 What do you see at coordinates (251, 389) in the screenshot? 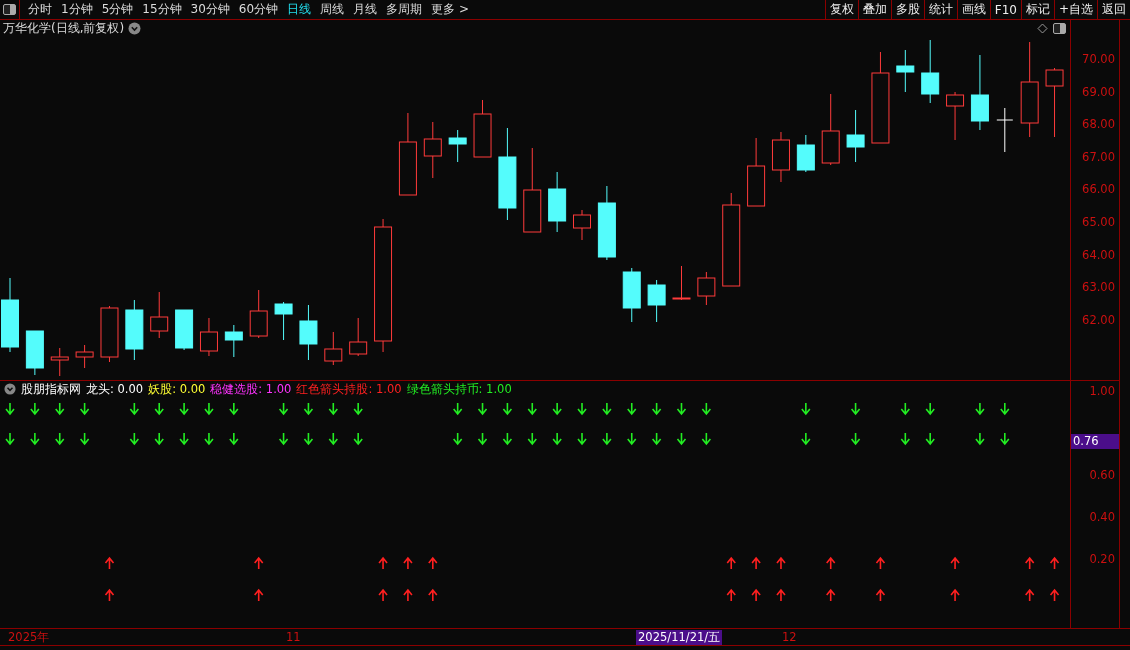
I see `legend-item: 稳健选股: 1.00` at bounding box center [251, 389].